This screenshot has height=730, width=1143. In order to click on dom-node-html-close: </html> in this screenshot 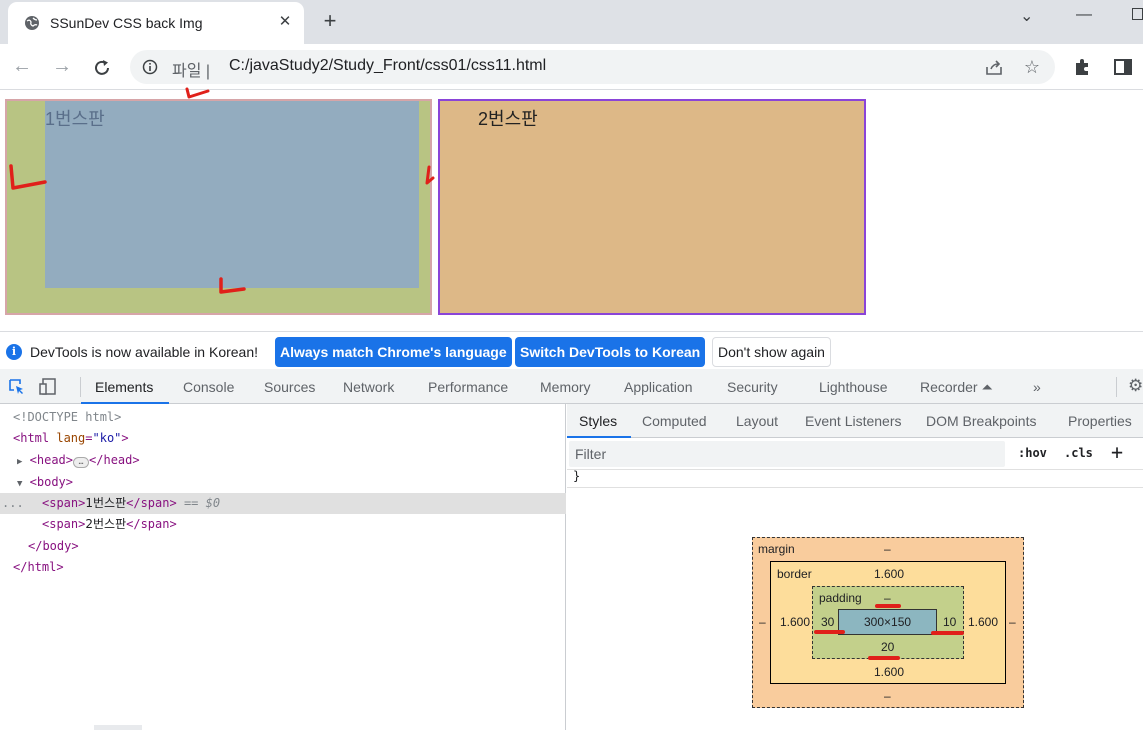, I will do `click(283, 567)`.